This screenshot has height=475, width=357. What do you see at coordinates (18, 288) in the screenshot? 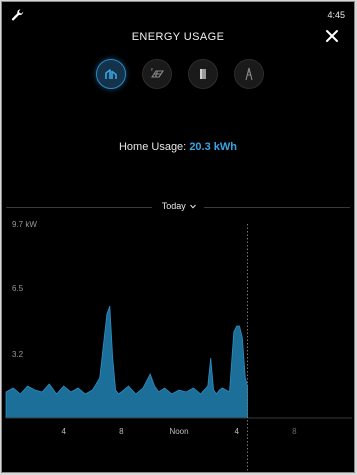
I see `y-tick-label: 6.5` at bounding box center [18, 288].